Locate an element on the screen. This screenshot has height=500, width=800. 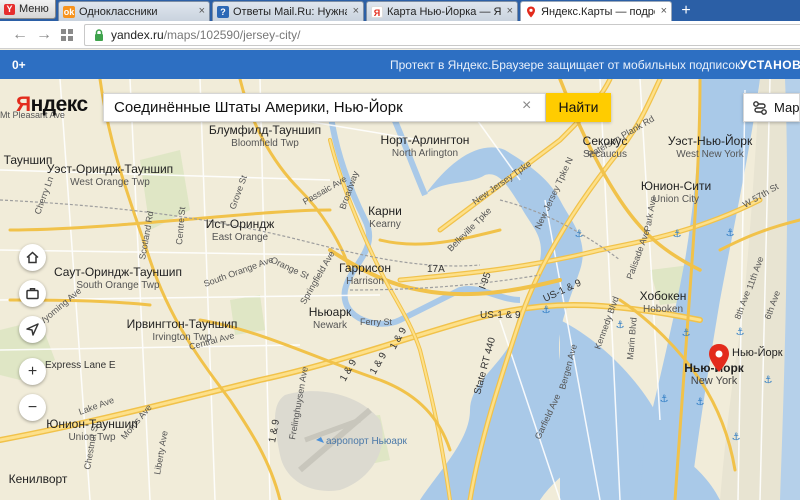
place-harrison: Гаррисон Harrison is located at coordinates (365, 274).